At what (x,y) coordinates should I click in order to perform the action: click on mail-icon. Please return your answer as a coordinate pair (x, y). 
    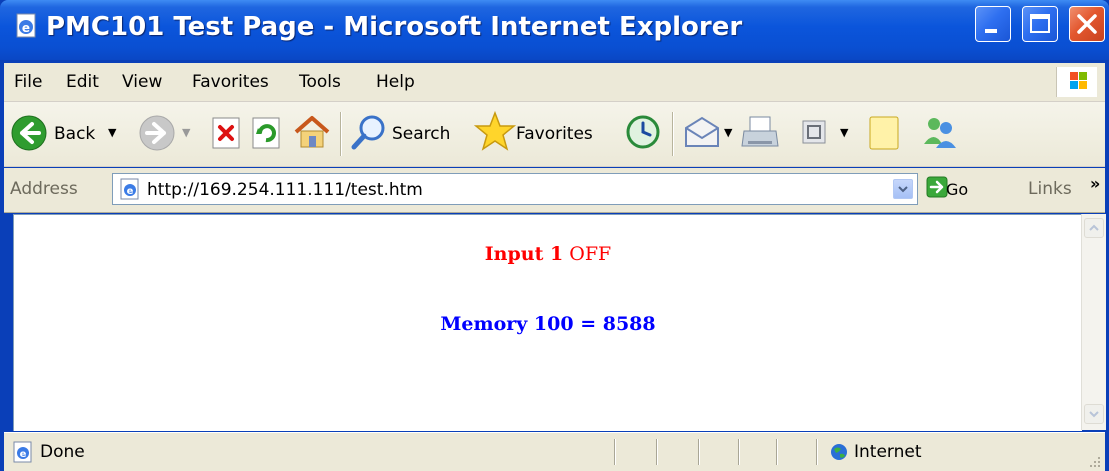
    Looking at the image, I should click on (702, 132).